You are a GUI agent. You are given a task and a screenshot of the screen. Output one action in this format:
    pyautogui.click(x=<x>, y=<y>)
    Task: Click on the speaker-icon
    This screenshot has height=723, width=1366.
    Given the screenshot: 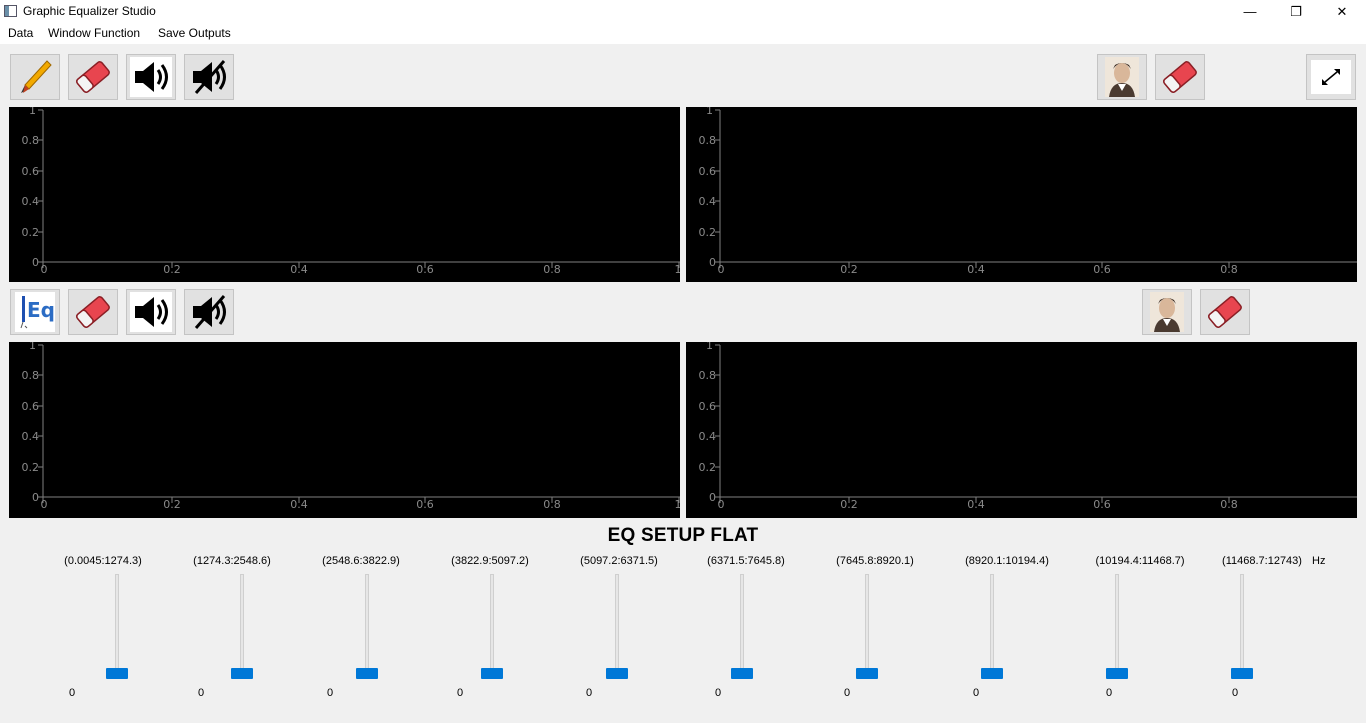 What is the action you would take?
    pyautogui.click(x=151, y=312)
    